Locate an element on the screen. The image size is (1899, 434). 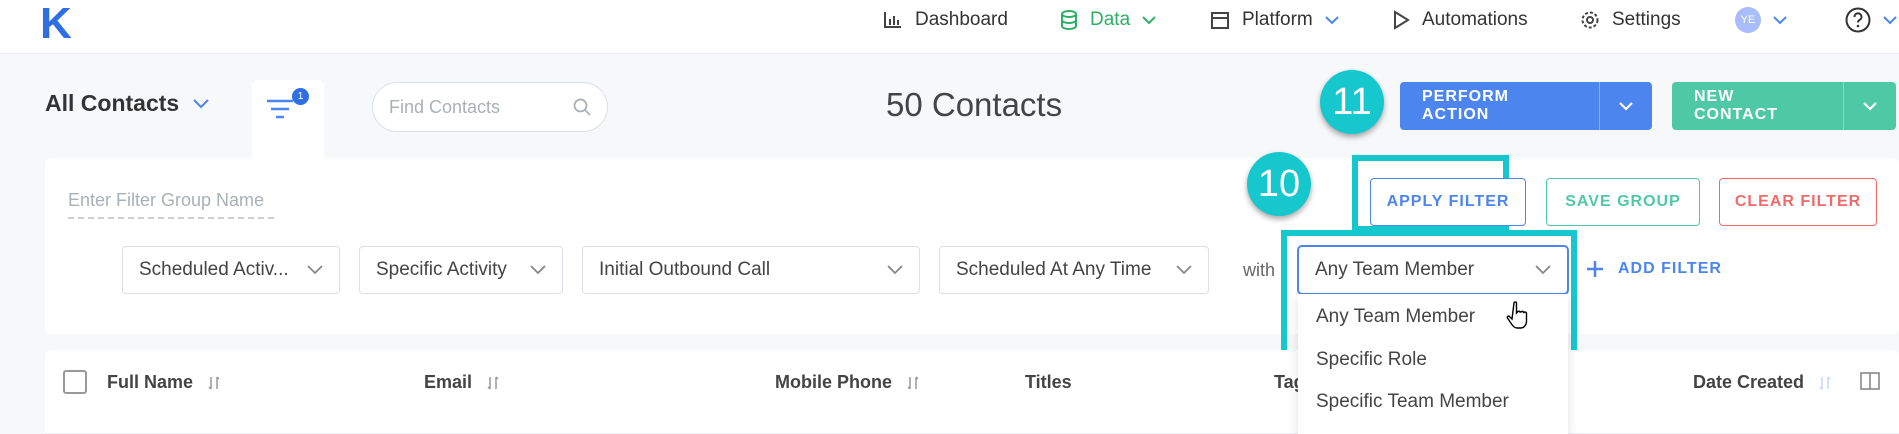
column-header-date-created: Date Created is located at coordinates (1762, 382).